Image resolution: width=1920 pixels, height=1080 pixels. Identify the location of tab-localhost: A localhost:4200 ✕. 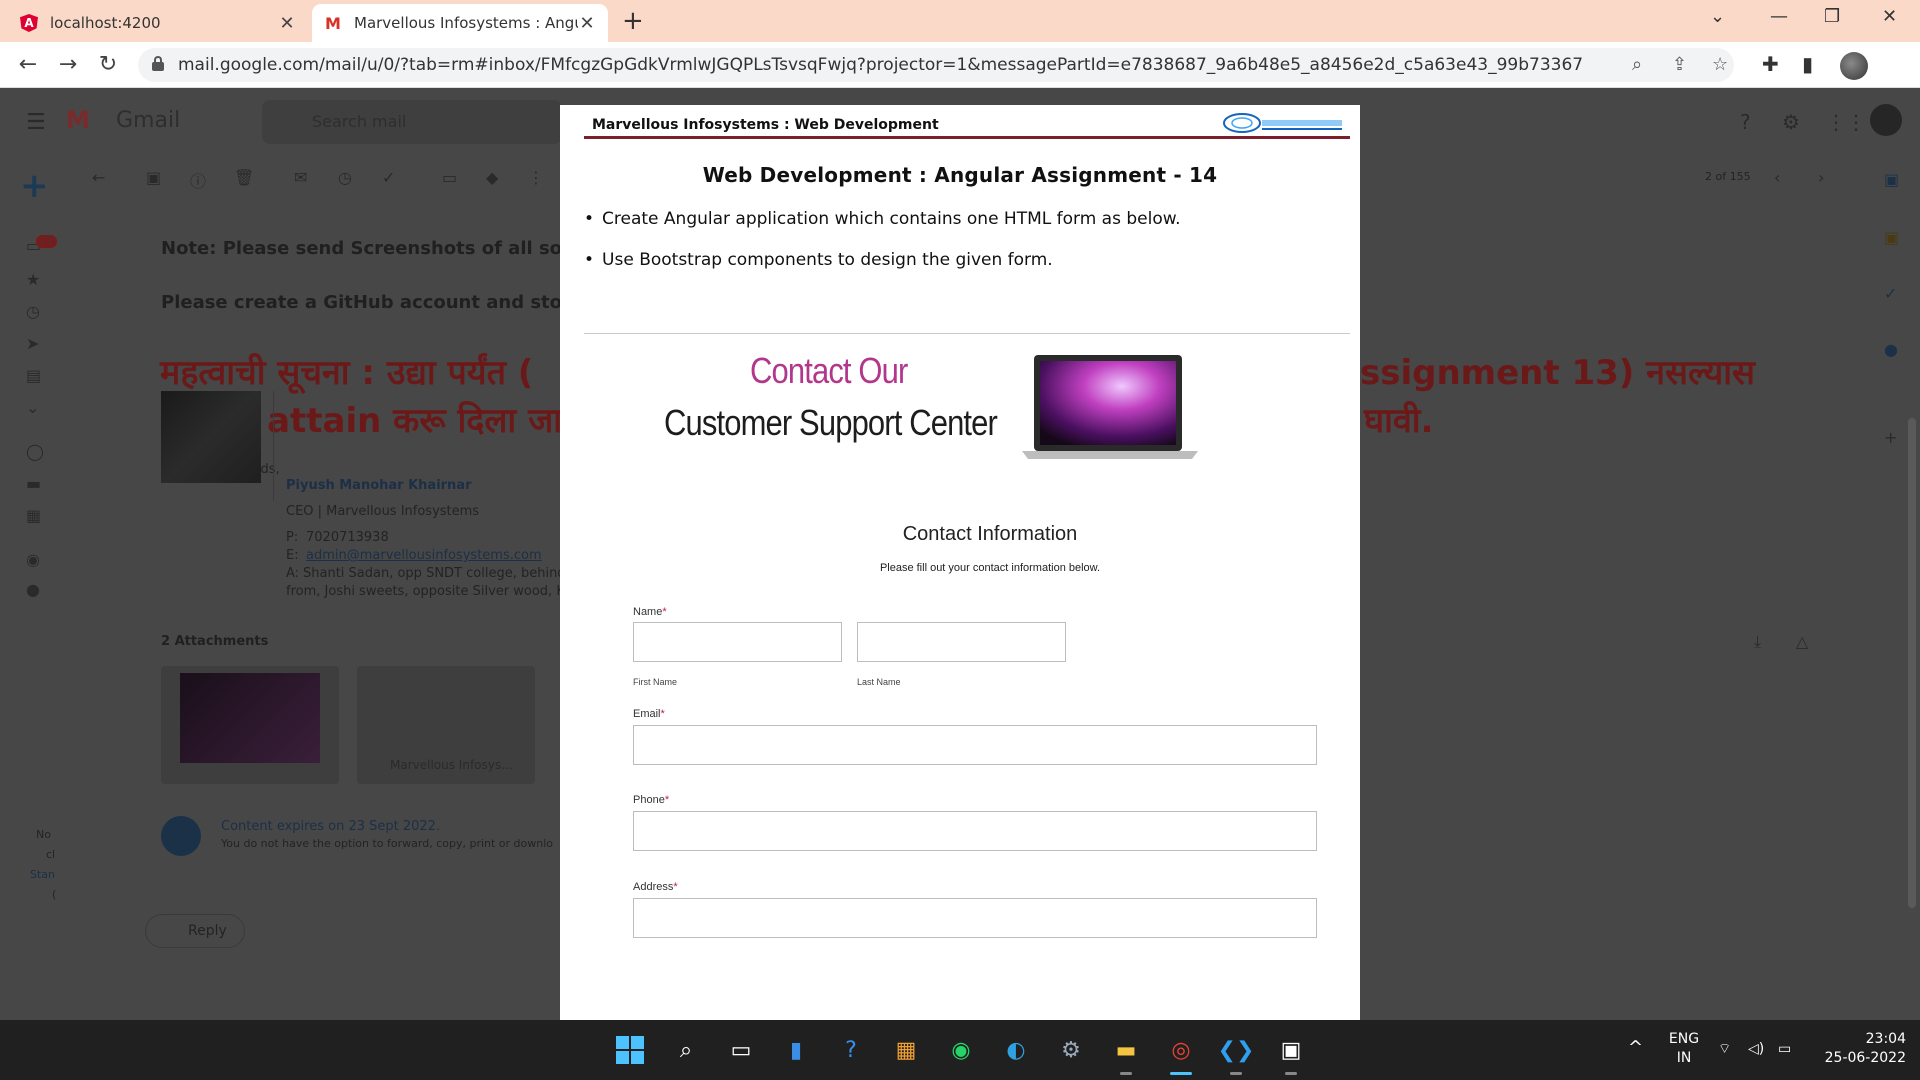
(158, 23).